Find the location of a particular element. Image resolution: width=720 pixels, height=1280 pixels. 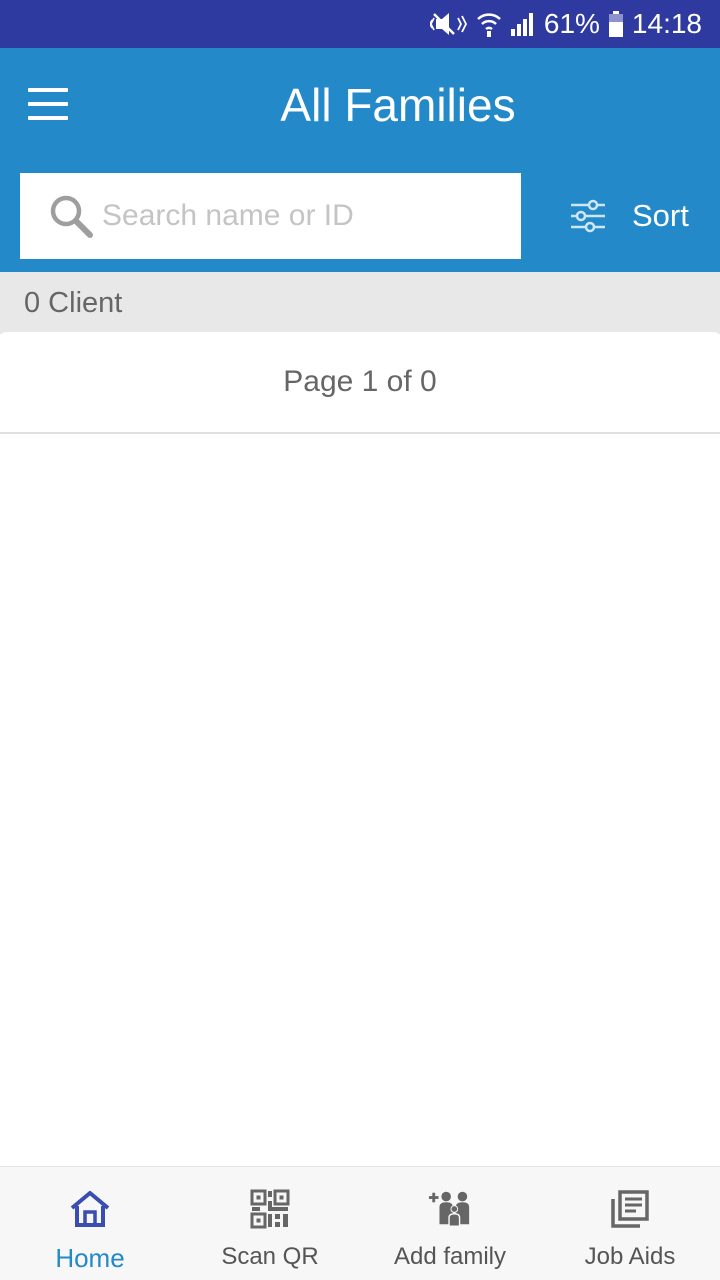

home-icon is located at coordinates (90, 1209).